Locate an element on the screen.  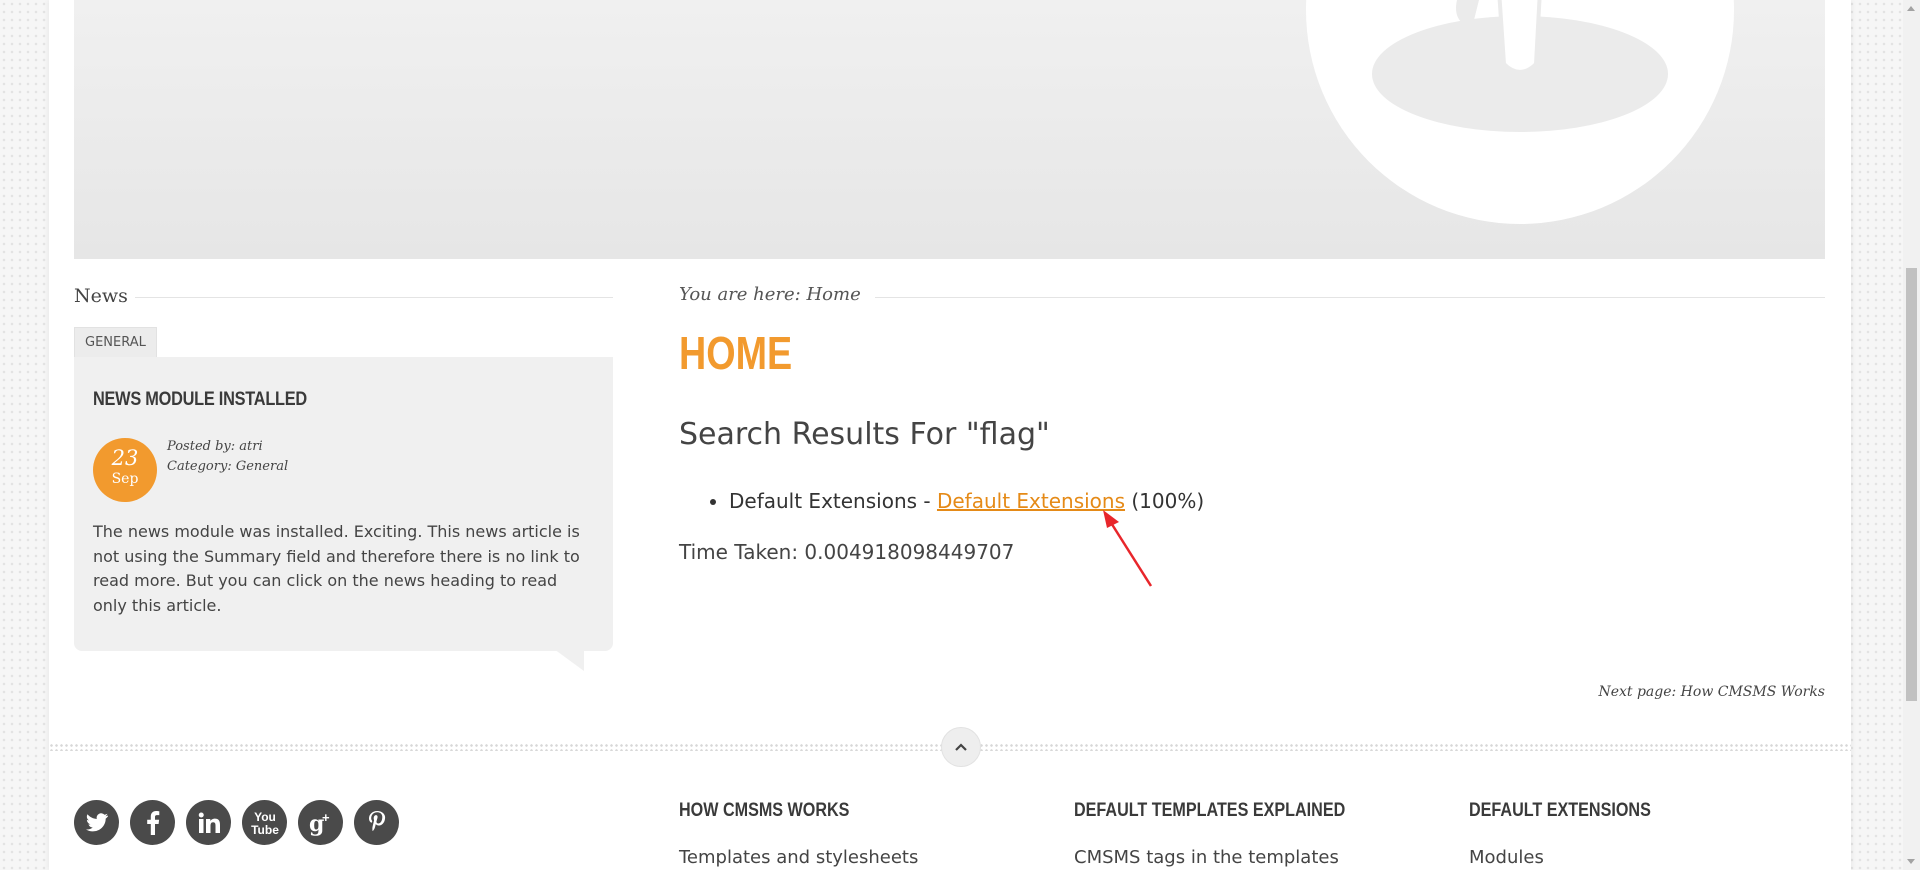
youtube-icon: You Tube is located at coordinates (264, 822).